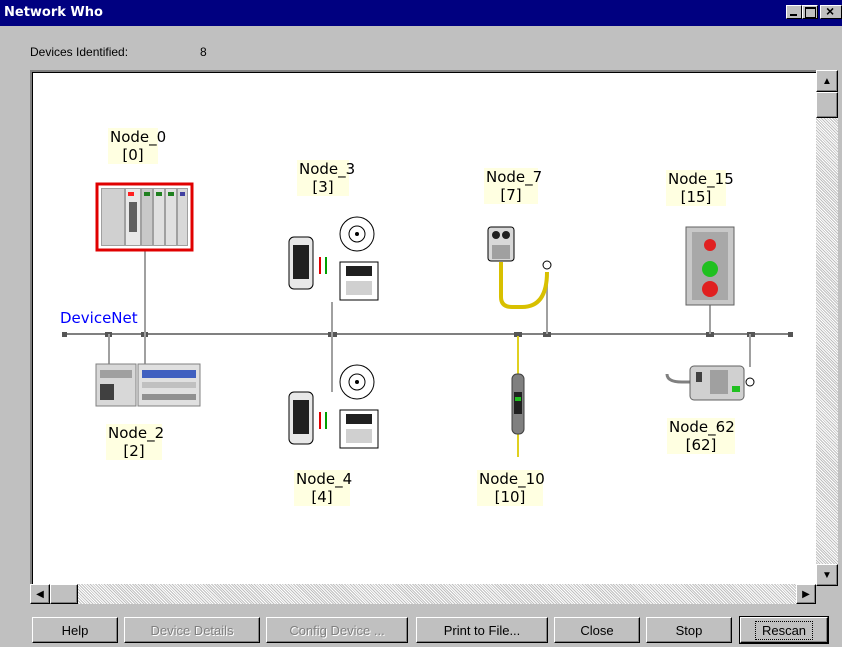 Image resolution: width=842 pixels, height=647 pixels. I want to click on node-address: [2], so click(134, 451).